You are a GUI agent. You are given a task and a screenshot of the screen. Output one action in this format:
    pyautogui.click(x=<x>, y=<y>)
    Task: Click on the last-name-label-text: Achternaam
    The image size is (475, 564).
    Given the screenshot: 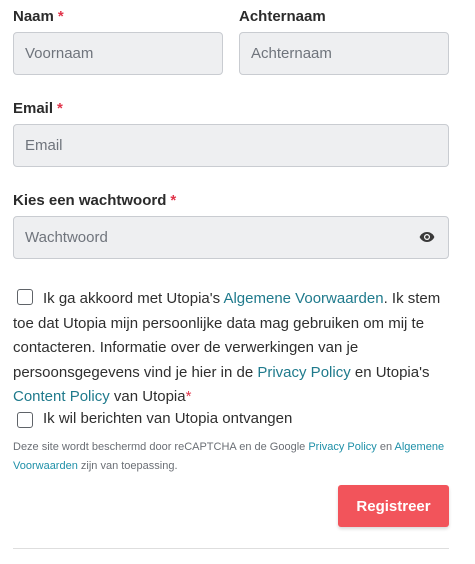 What is the action you would take?
    pyautogui.click(x=282, y=16)
    